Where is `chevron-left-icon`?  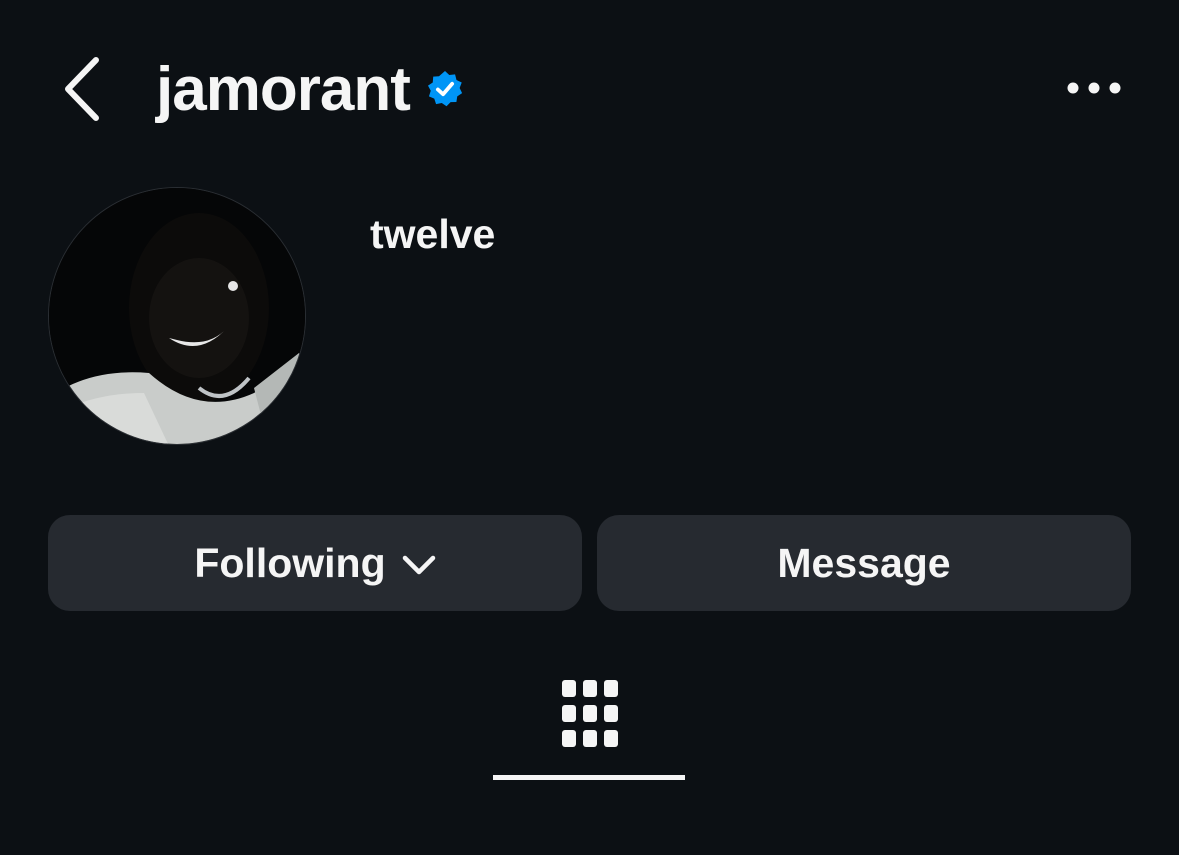 chevron-left-icon is located at coordinates (82, 89).